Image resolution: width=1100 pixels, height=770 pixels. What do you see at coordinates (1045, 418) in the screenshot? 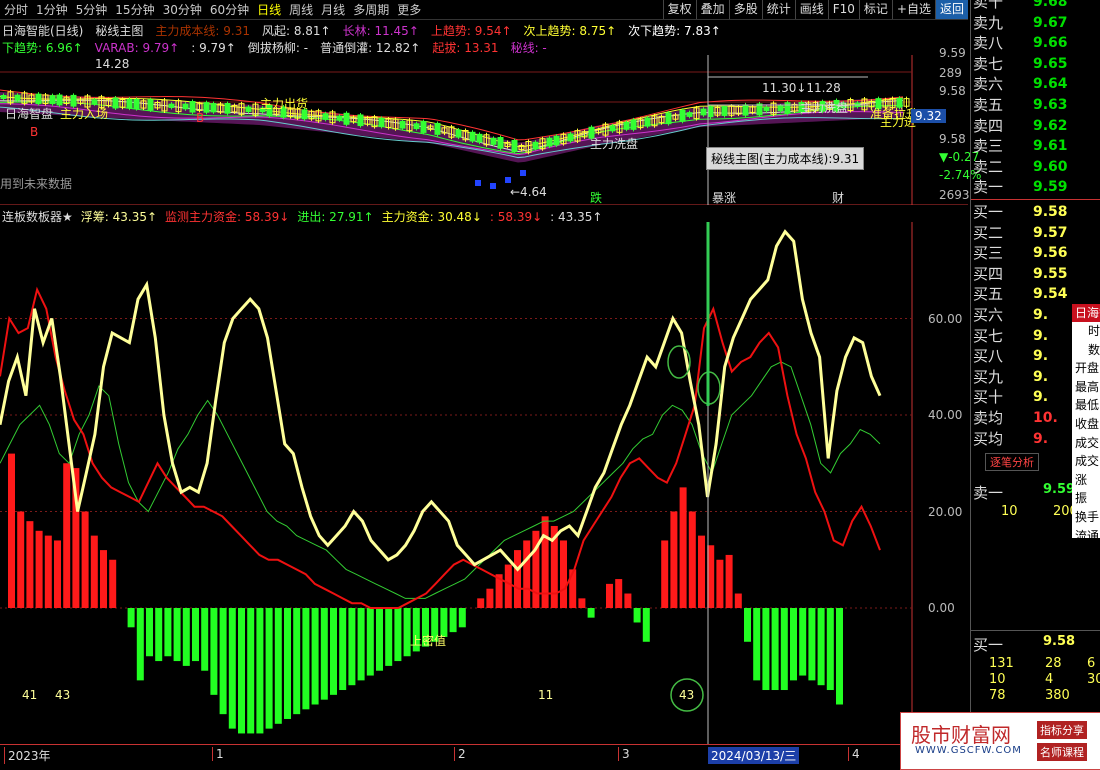
I see `level-price: 10.` at bounding box center [1045, 418].